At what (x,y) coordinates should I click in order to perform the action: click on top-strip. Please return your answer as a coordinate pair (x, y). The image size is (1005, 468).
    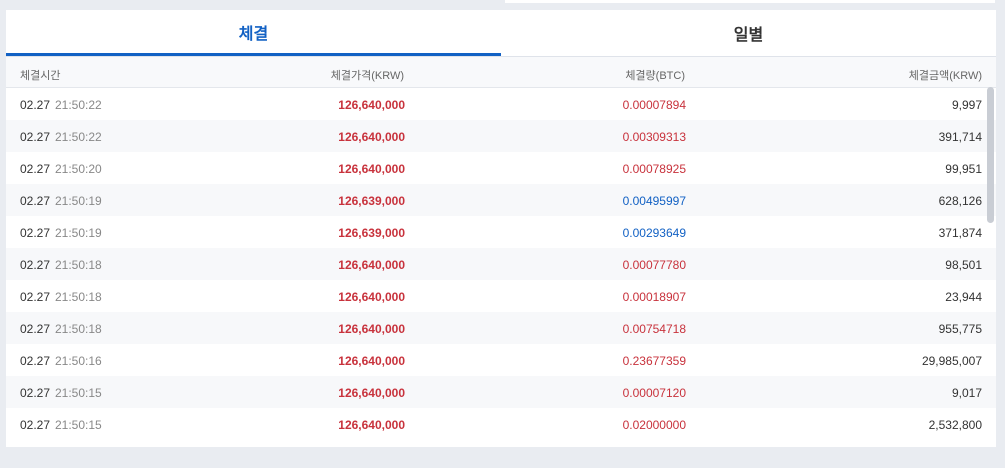
    Looking at the image, I should click on (750, 1).